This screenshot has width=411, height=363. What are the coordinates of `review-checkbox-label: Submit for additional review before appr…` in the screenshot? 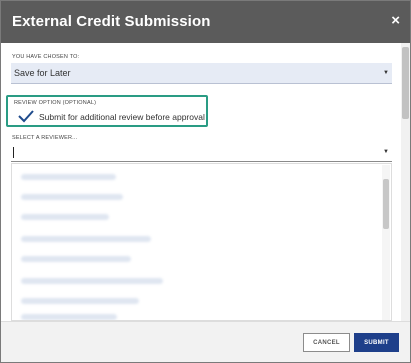 It's located at (122, 117).